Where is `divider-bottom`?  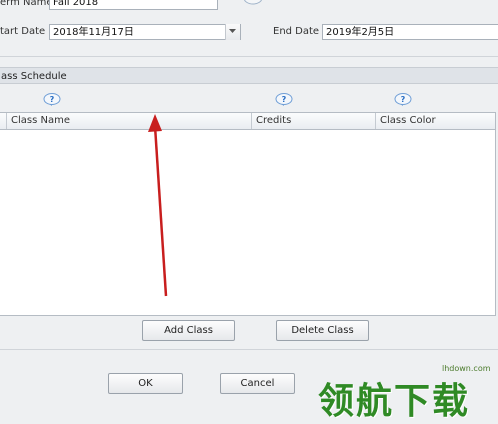
divider-bottom is located at coordinates (249, 349).